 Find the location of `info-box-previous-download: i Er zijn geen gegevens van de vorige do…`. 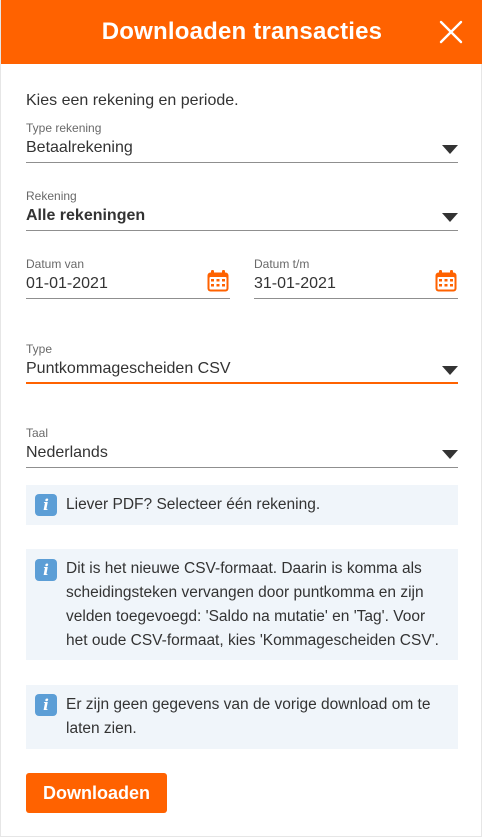

info-box-previous-download: i Er zijn geen gegevens van de vorige do… is located at coordinates (242, 717).